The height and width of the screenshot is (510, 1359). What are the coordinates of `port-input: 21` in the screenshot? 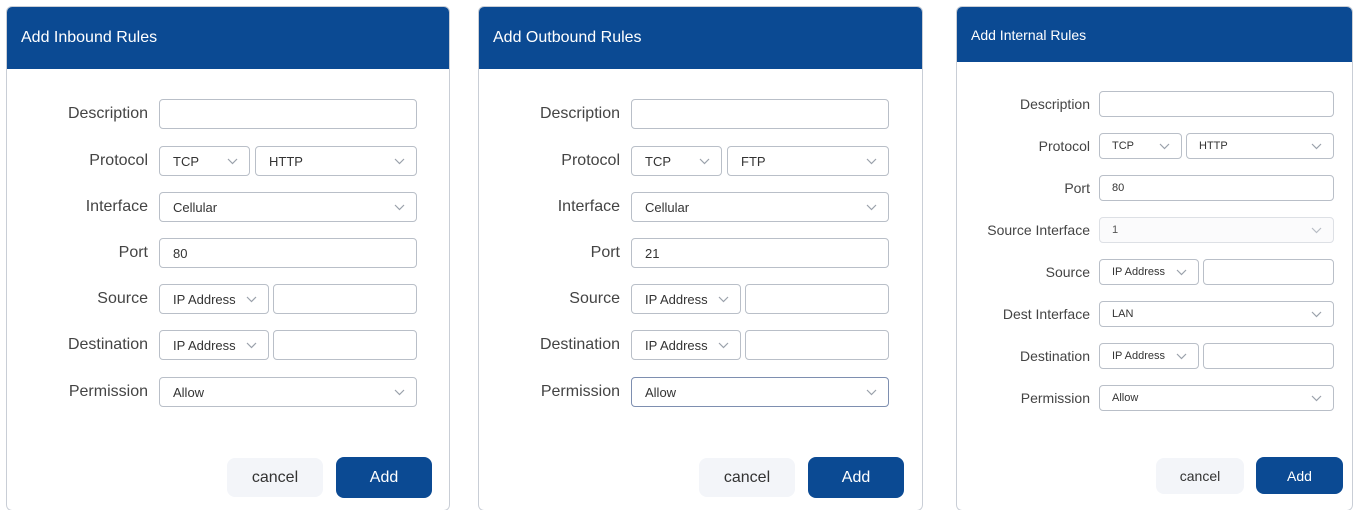 It's located at (760, 253).